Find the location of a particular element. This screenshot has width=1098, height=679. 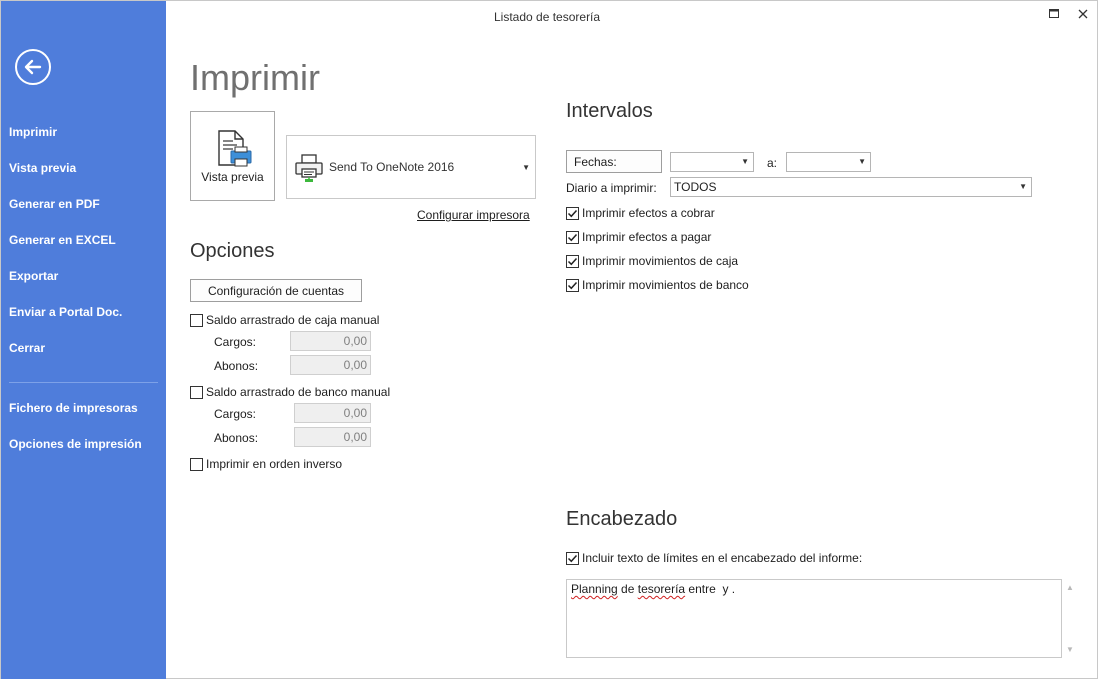

a-label: a: is located at coordinates (772, 163).